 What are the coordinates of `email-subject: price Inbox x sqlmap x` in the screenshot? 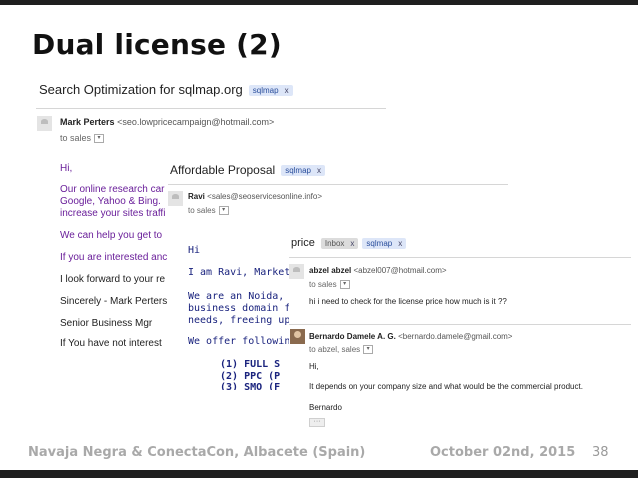 It's located at (349, 243).